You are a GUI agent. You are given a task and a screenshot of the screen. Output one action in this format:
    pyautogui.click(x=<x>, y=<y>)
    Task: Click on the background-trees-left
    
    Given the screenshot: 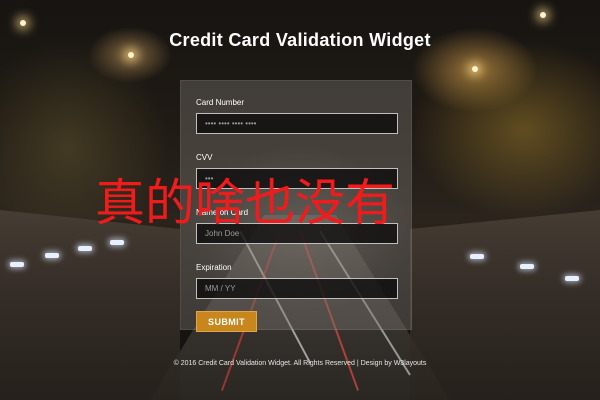 What is the action you would take?
    pyautogui.click(x=85, y=130)
    